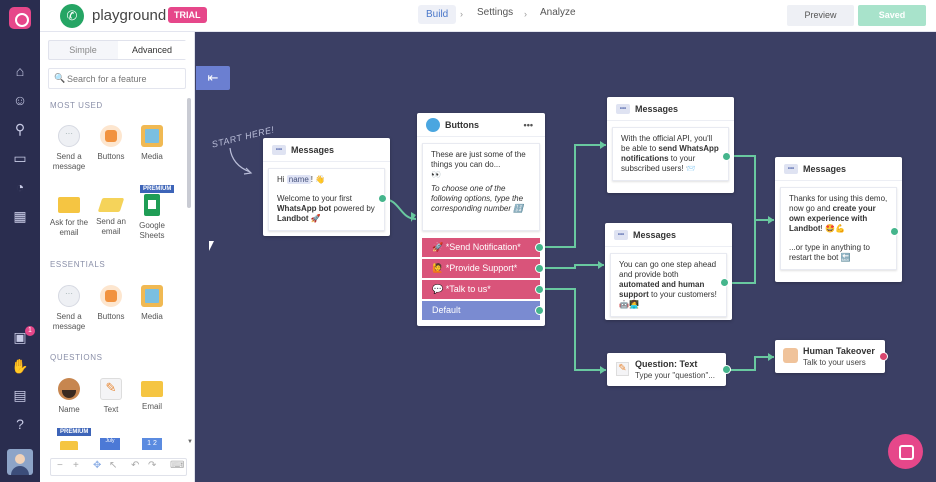 The image size is (936, 482). What do you see at coordinates (481, 310) in the screenshot?
I see `option-default: Default` at bounding box center [481, 310].